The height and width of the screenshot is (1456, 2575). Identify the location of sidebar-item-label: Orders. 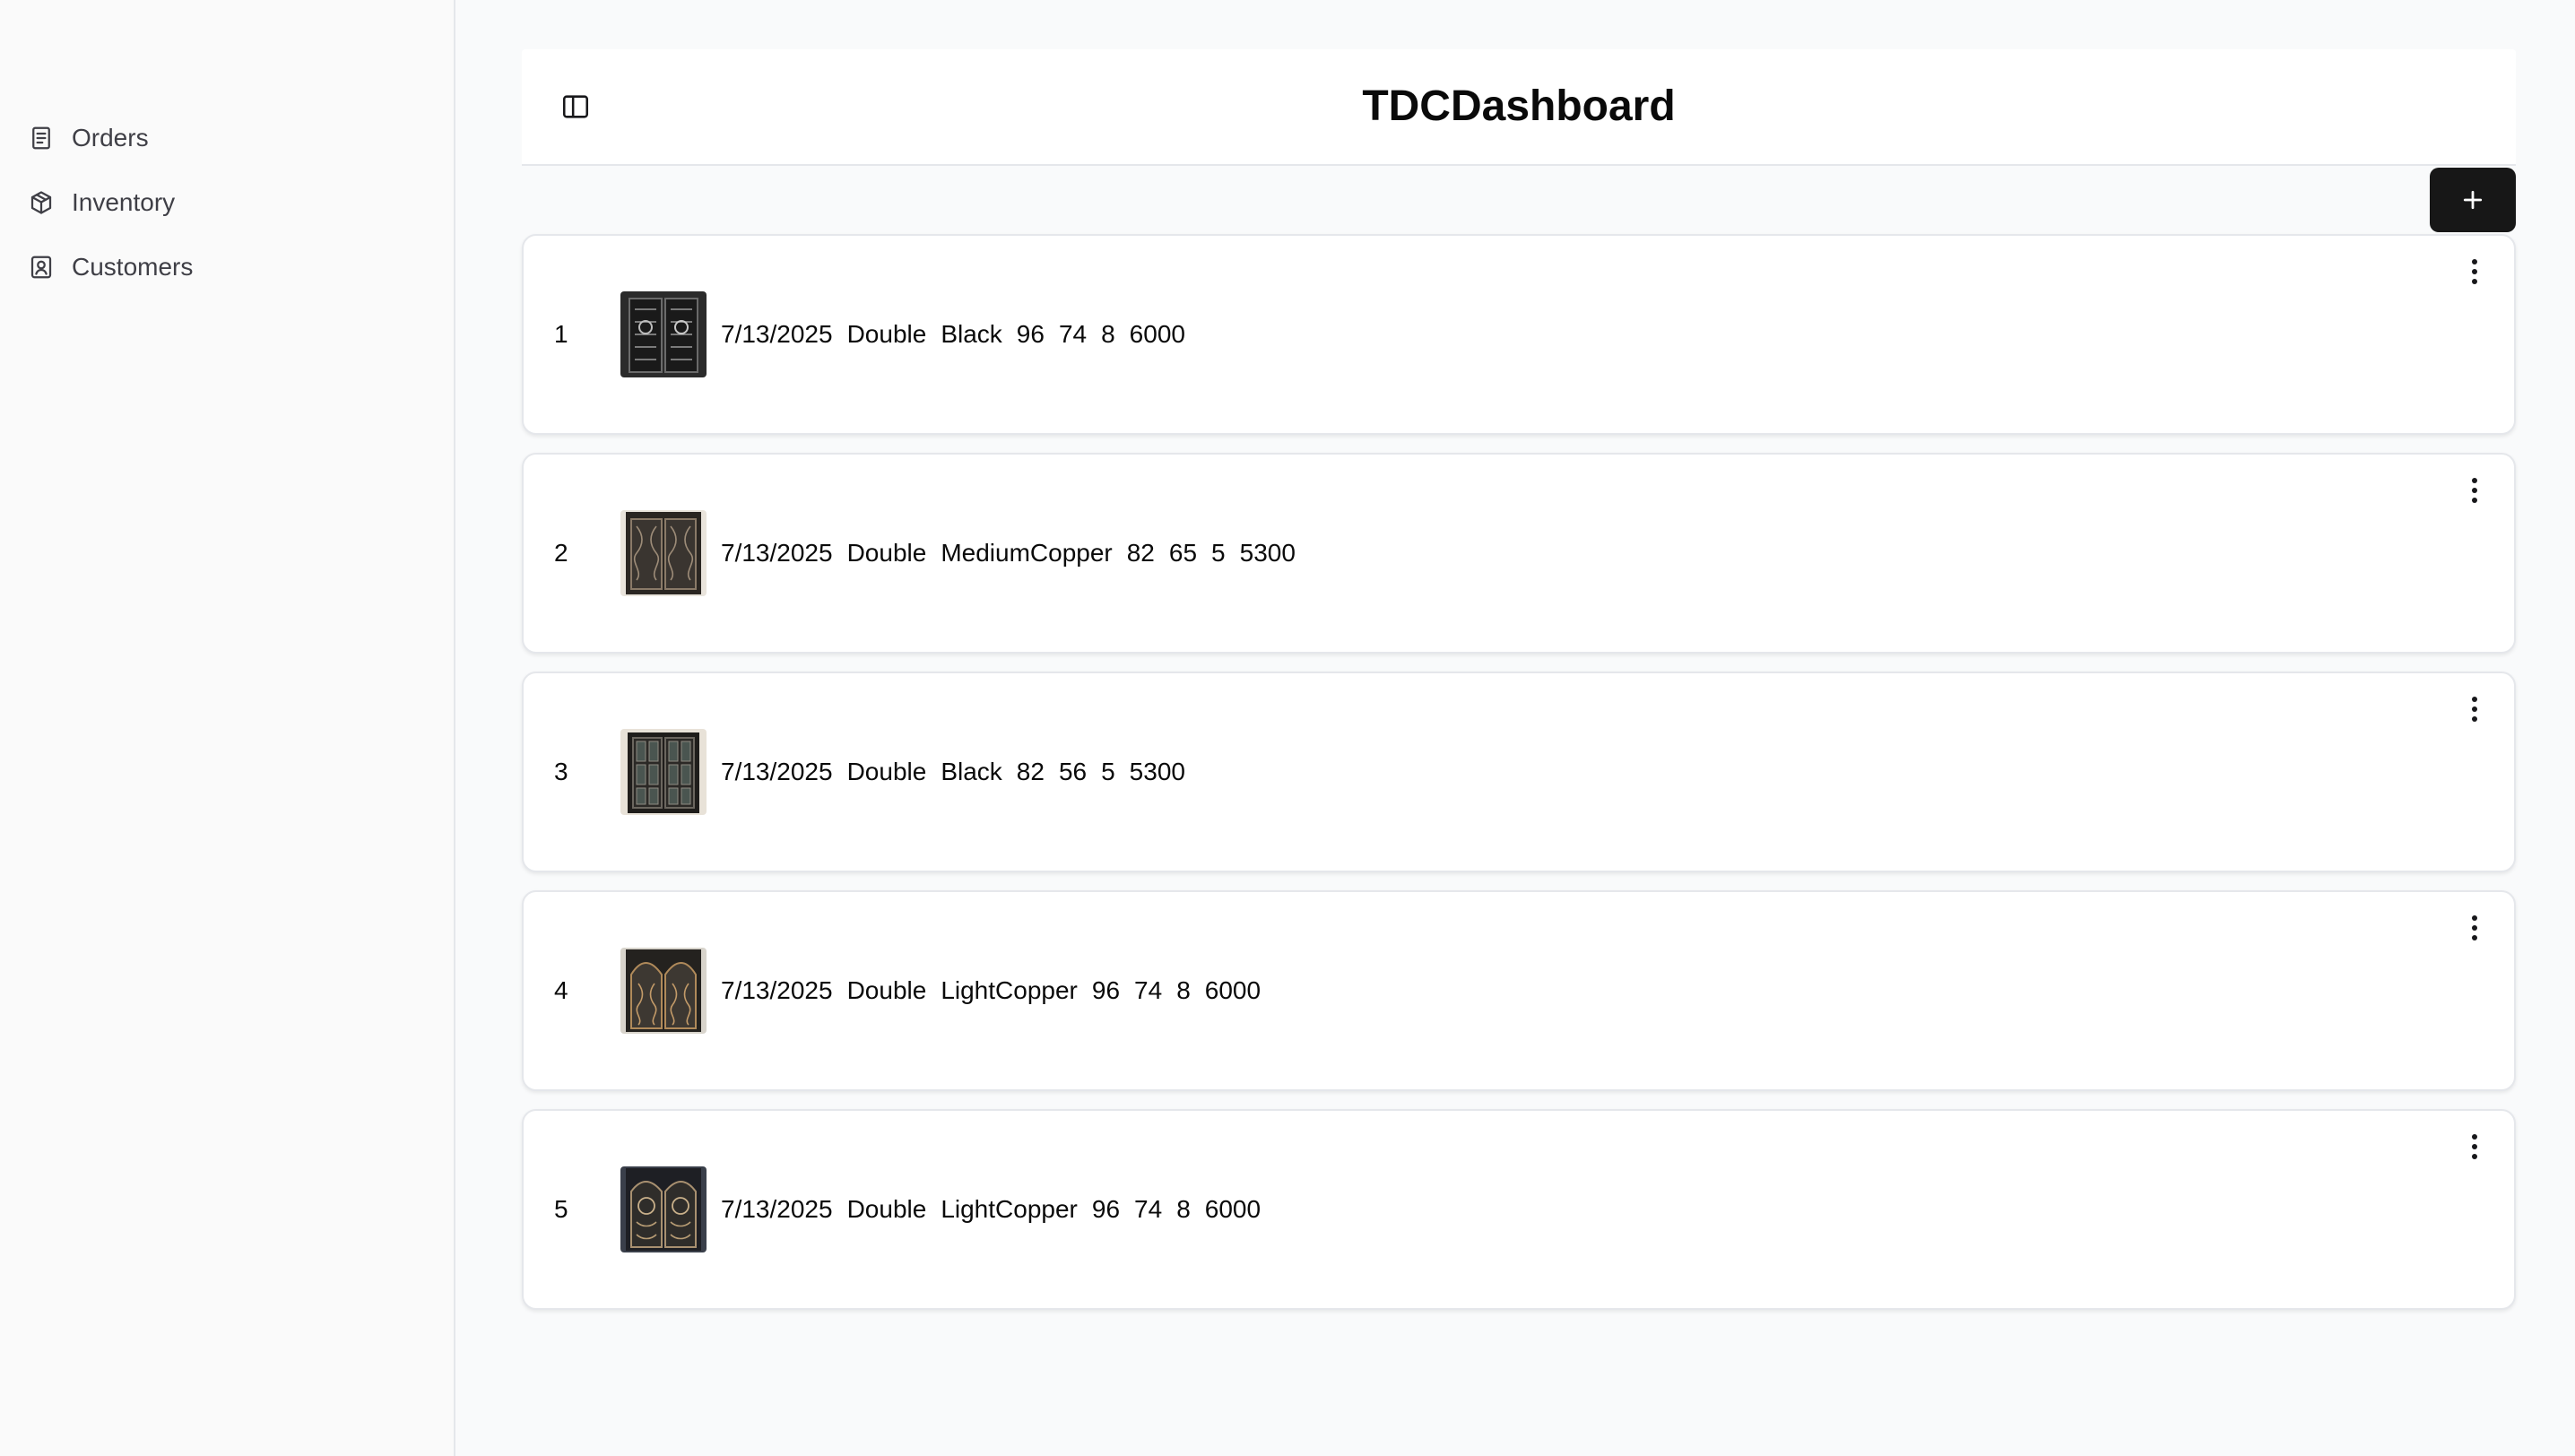
(110, 138).